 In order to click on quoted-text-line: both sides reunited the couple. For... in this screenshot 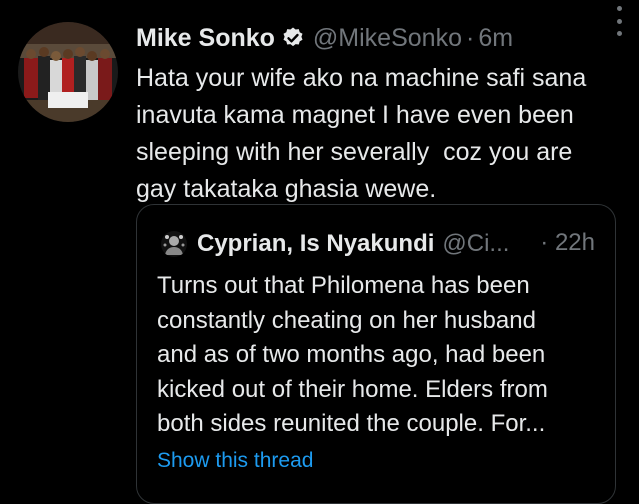, I will do `click(351, 423)`.